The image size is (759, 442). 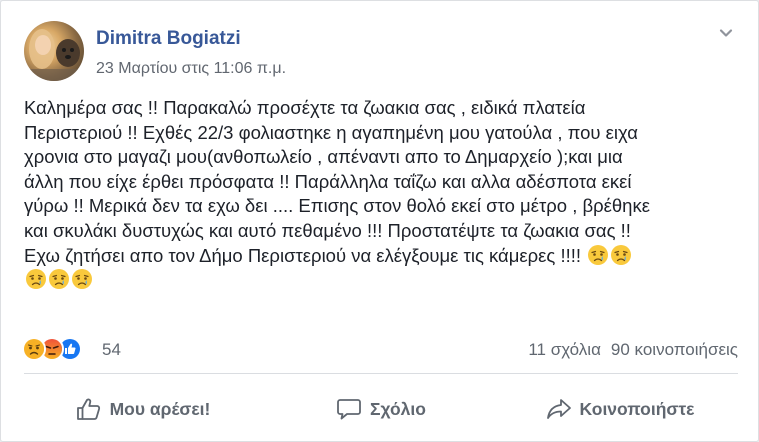 What do you see at coordinates (111, 350) in the screenshot?
I see `reaction-count: 54` at bounding box center [111, 350].